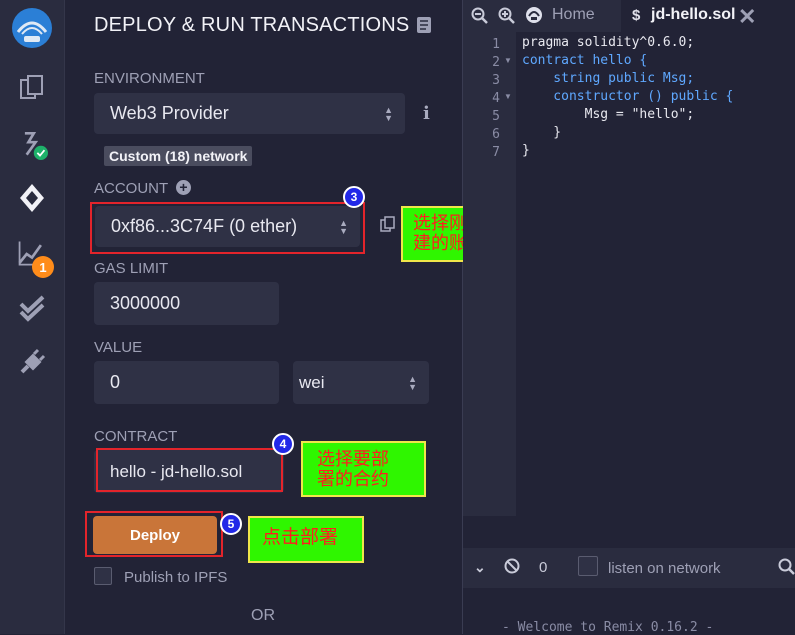  Describe the element at coordinates (306, 539) in the screenshot. I see `annotation-5: 点击部署` at that location.